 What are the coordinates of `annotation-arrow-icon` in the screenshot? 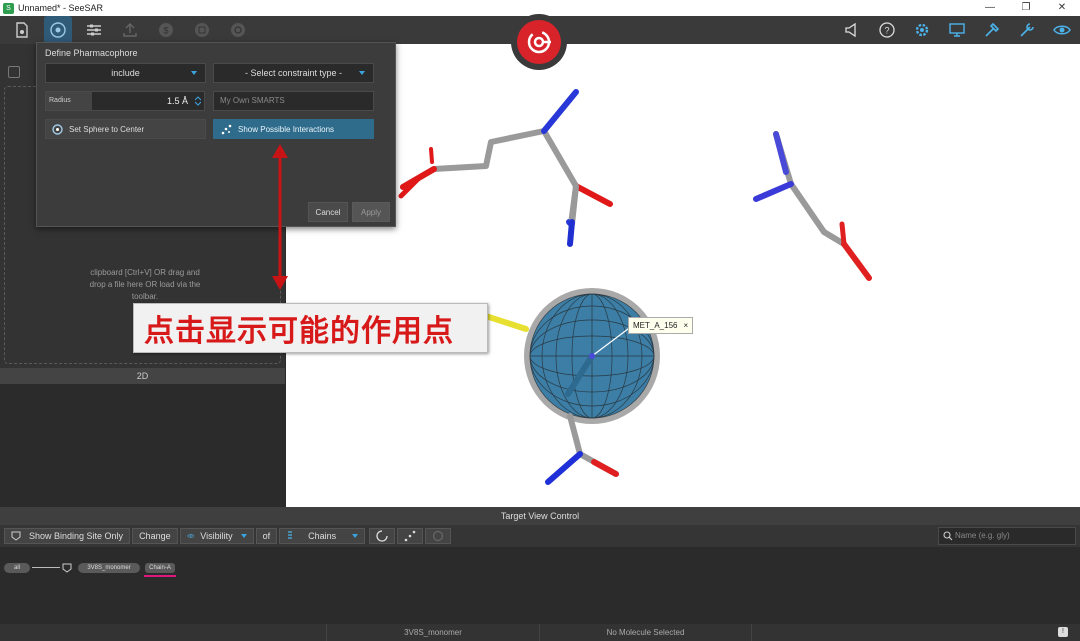 It's located at (280, 217).